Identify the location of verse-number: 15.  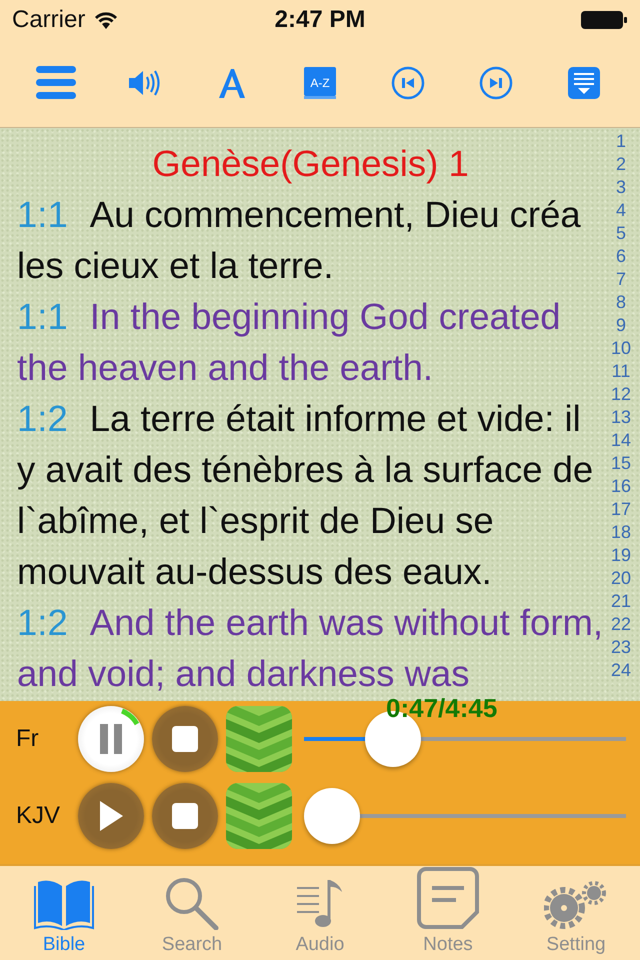
(621, 464).